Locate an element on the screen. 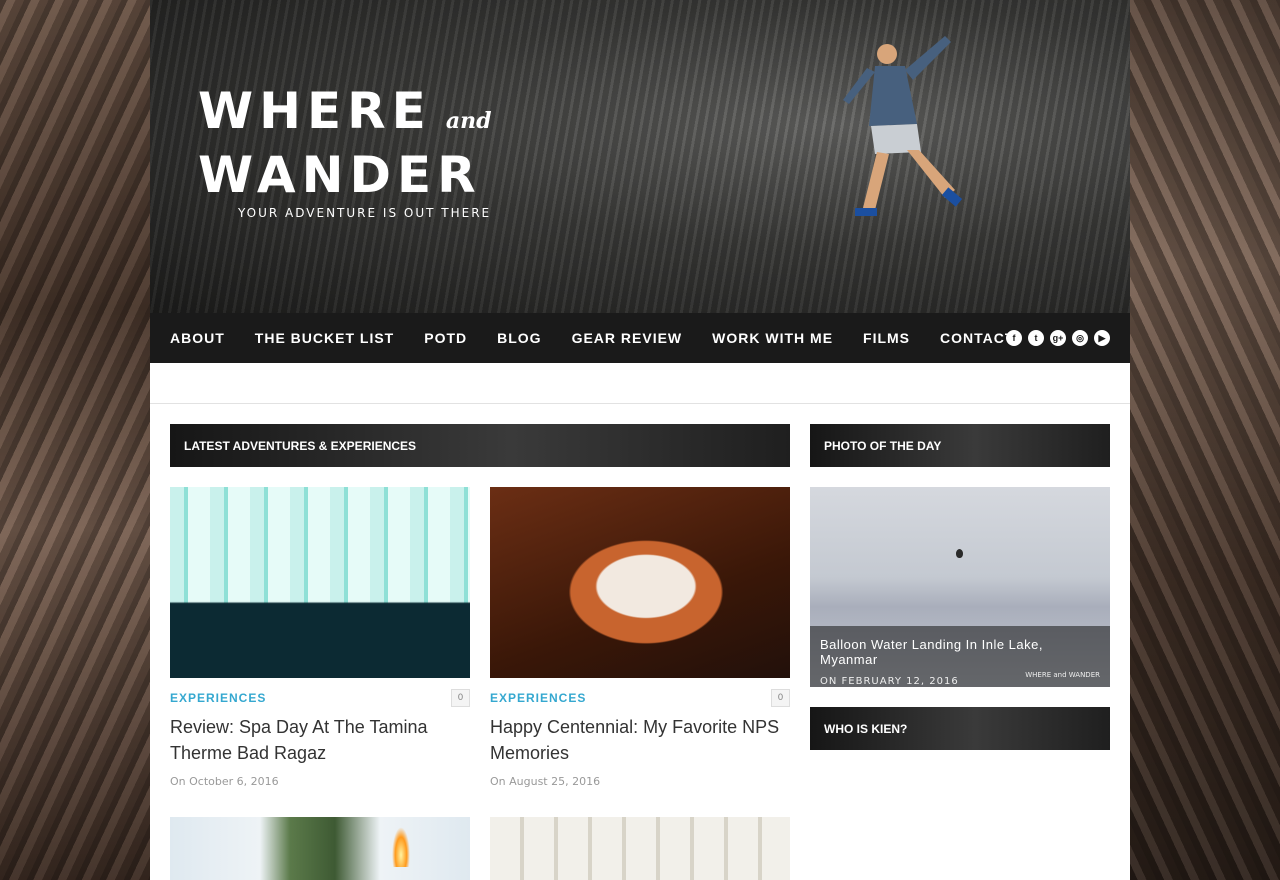  nav-item-potd: POTD is located at coordinates (445, 338).